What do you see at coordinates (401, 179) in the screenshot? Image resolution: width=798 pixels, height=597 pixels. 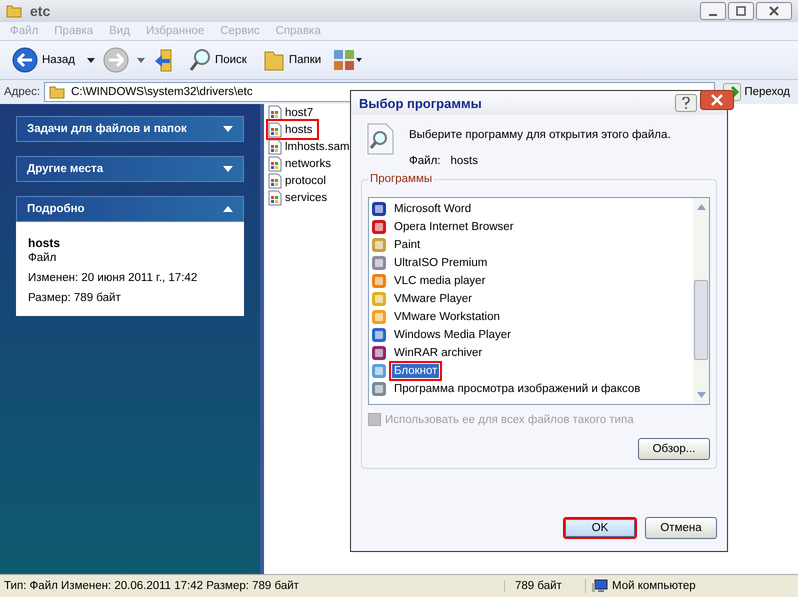 I see `group-label: Программы` at bounding box center [401, 179].